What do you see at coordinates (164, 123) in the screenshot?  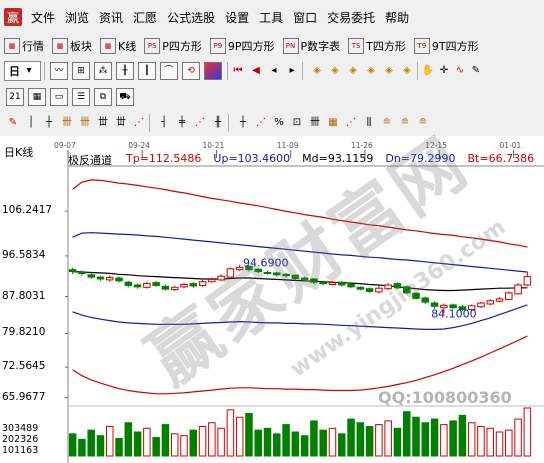 I see `gann-icon: ┤` at bounding box center [164, 123].